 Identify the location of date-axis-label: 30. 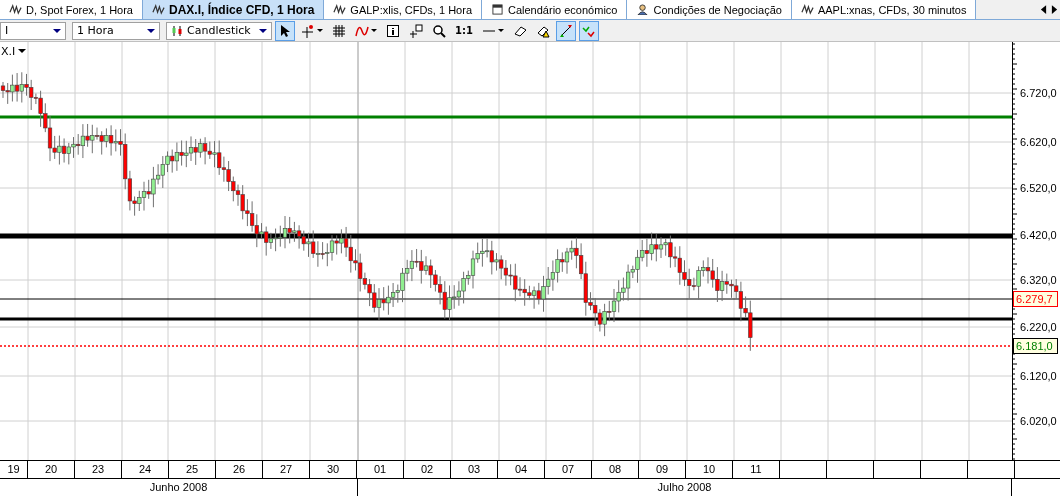
(333, 469).